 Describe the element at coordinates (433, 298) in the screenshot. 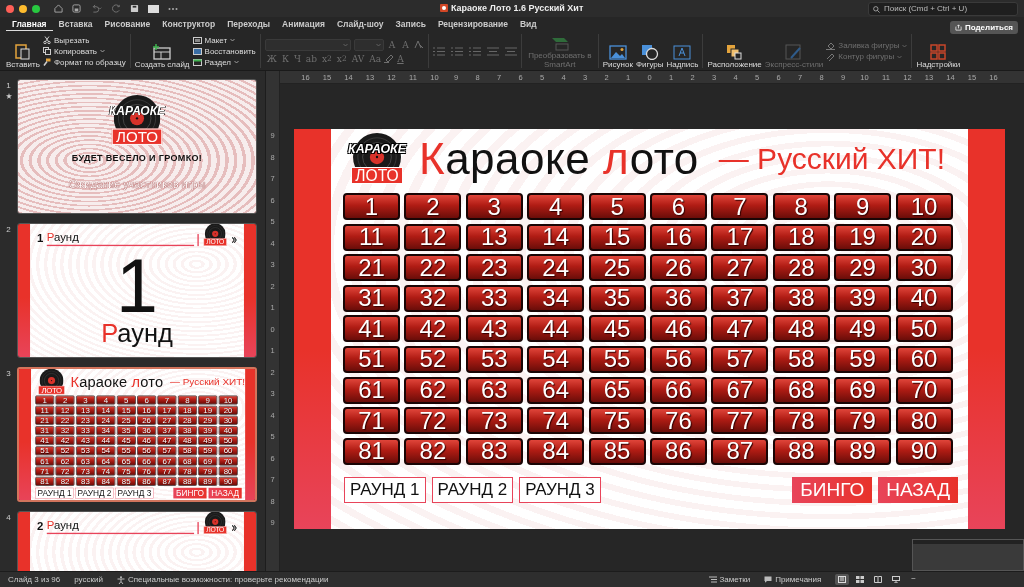

I see `number-tile: 32` at that location.